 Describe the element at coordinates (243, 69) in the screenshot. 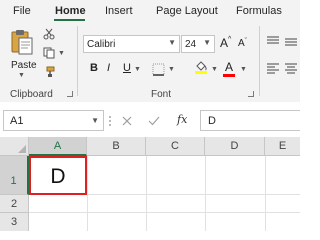

I see `font-color-dropdown-icon: ▼` at that location.